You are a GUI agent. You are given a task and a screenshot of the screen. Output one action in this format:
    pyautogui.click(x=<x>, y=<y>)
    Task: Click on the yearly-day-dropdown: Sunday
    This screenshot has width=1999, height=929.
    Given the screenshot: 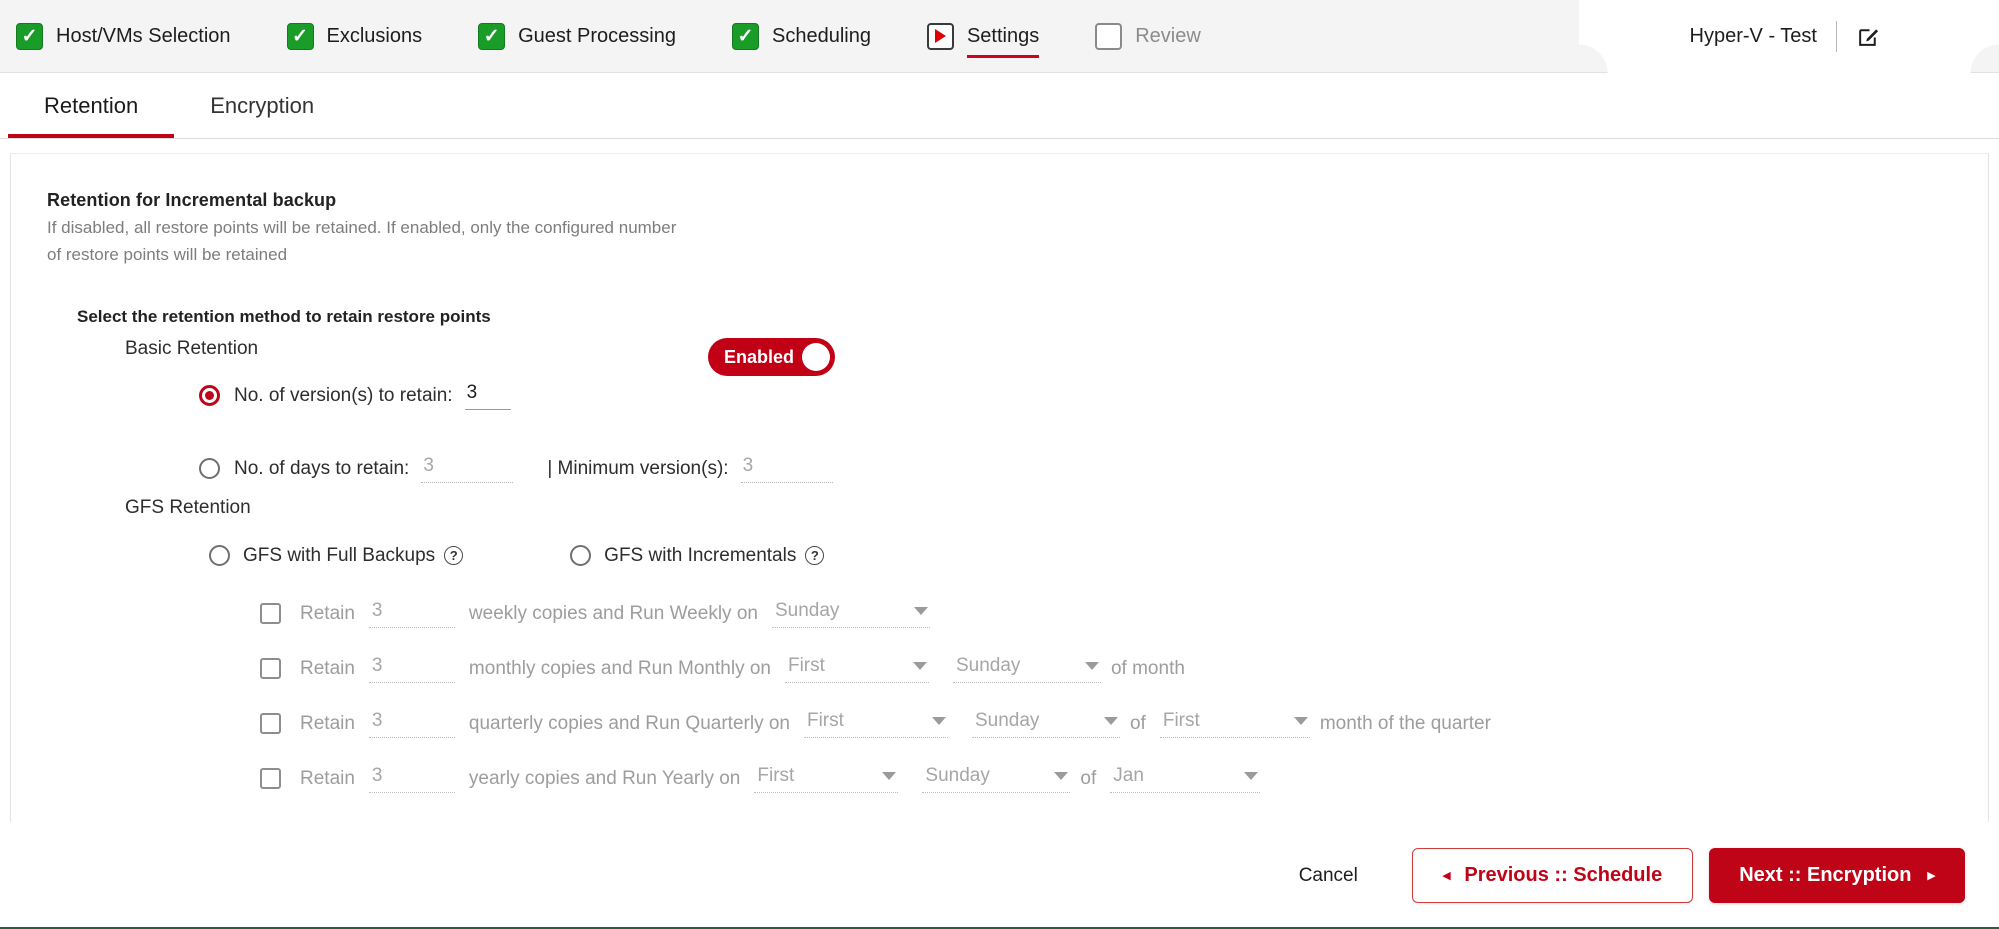 What is the action you would take?
    pyautogui.click(x=996, y=778)
    